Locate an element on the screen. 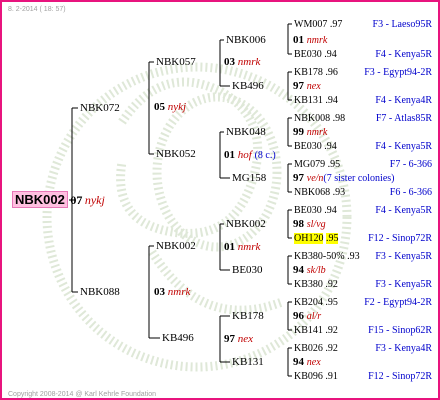  gen2-node: KB131 is located at coordinates (248, 362).